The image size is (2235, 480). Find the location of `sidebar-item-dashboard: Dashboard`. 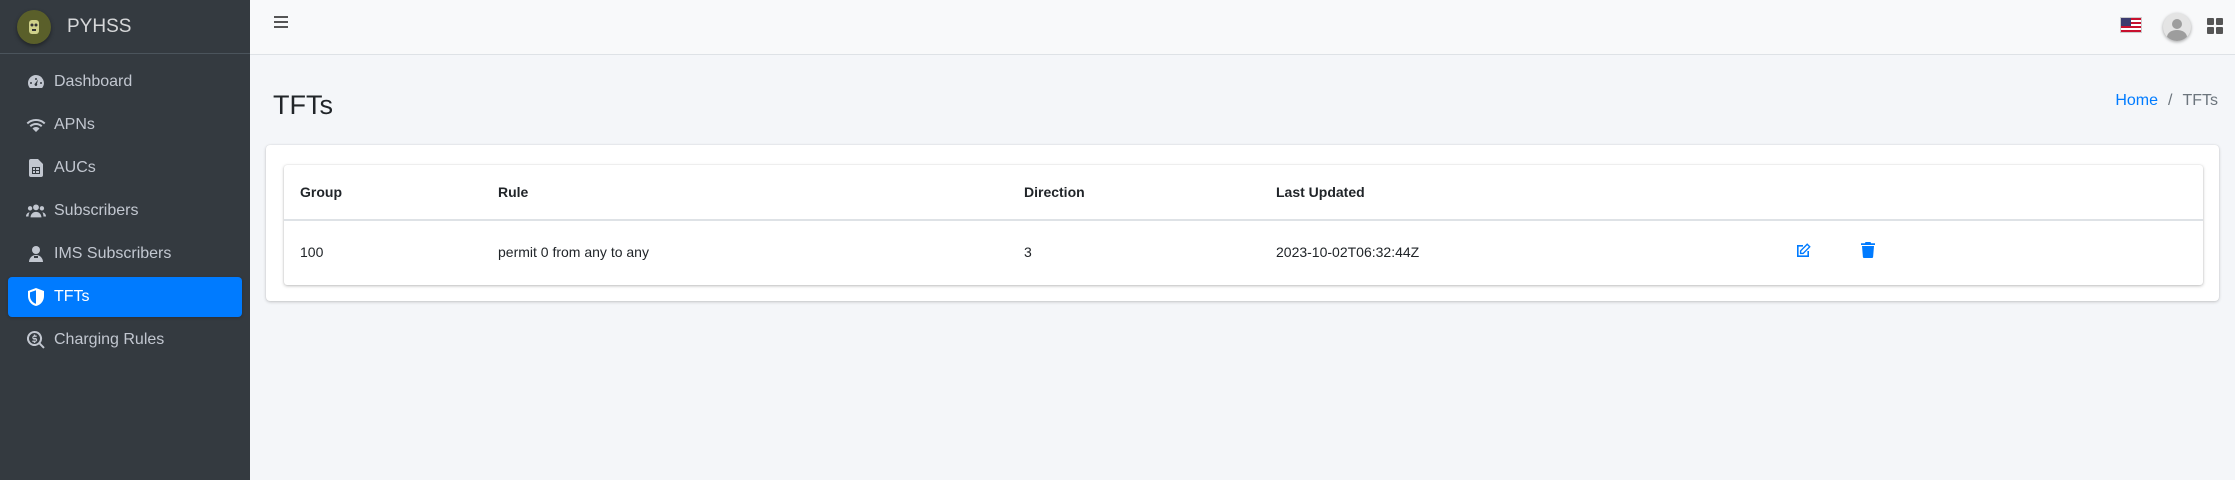

sidebar-item-dashboard: Dashboard is located at coordinates (125, 82).